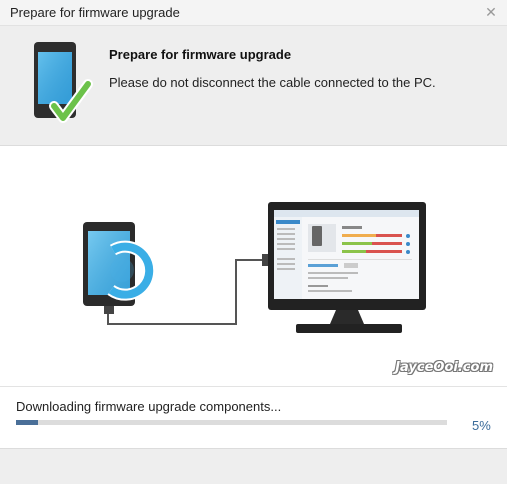 Image resolution: width=507 pixels, height=484 pixels. Describe the element at coordinates (200, 54) in the screenshot. I see `header-title: Prepare for firmware upgrade` at that location.